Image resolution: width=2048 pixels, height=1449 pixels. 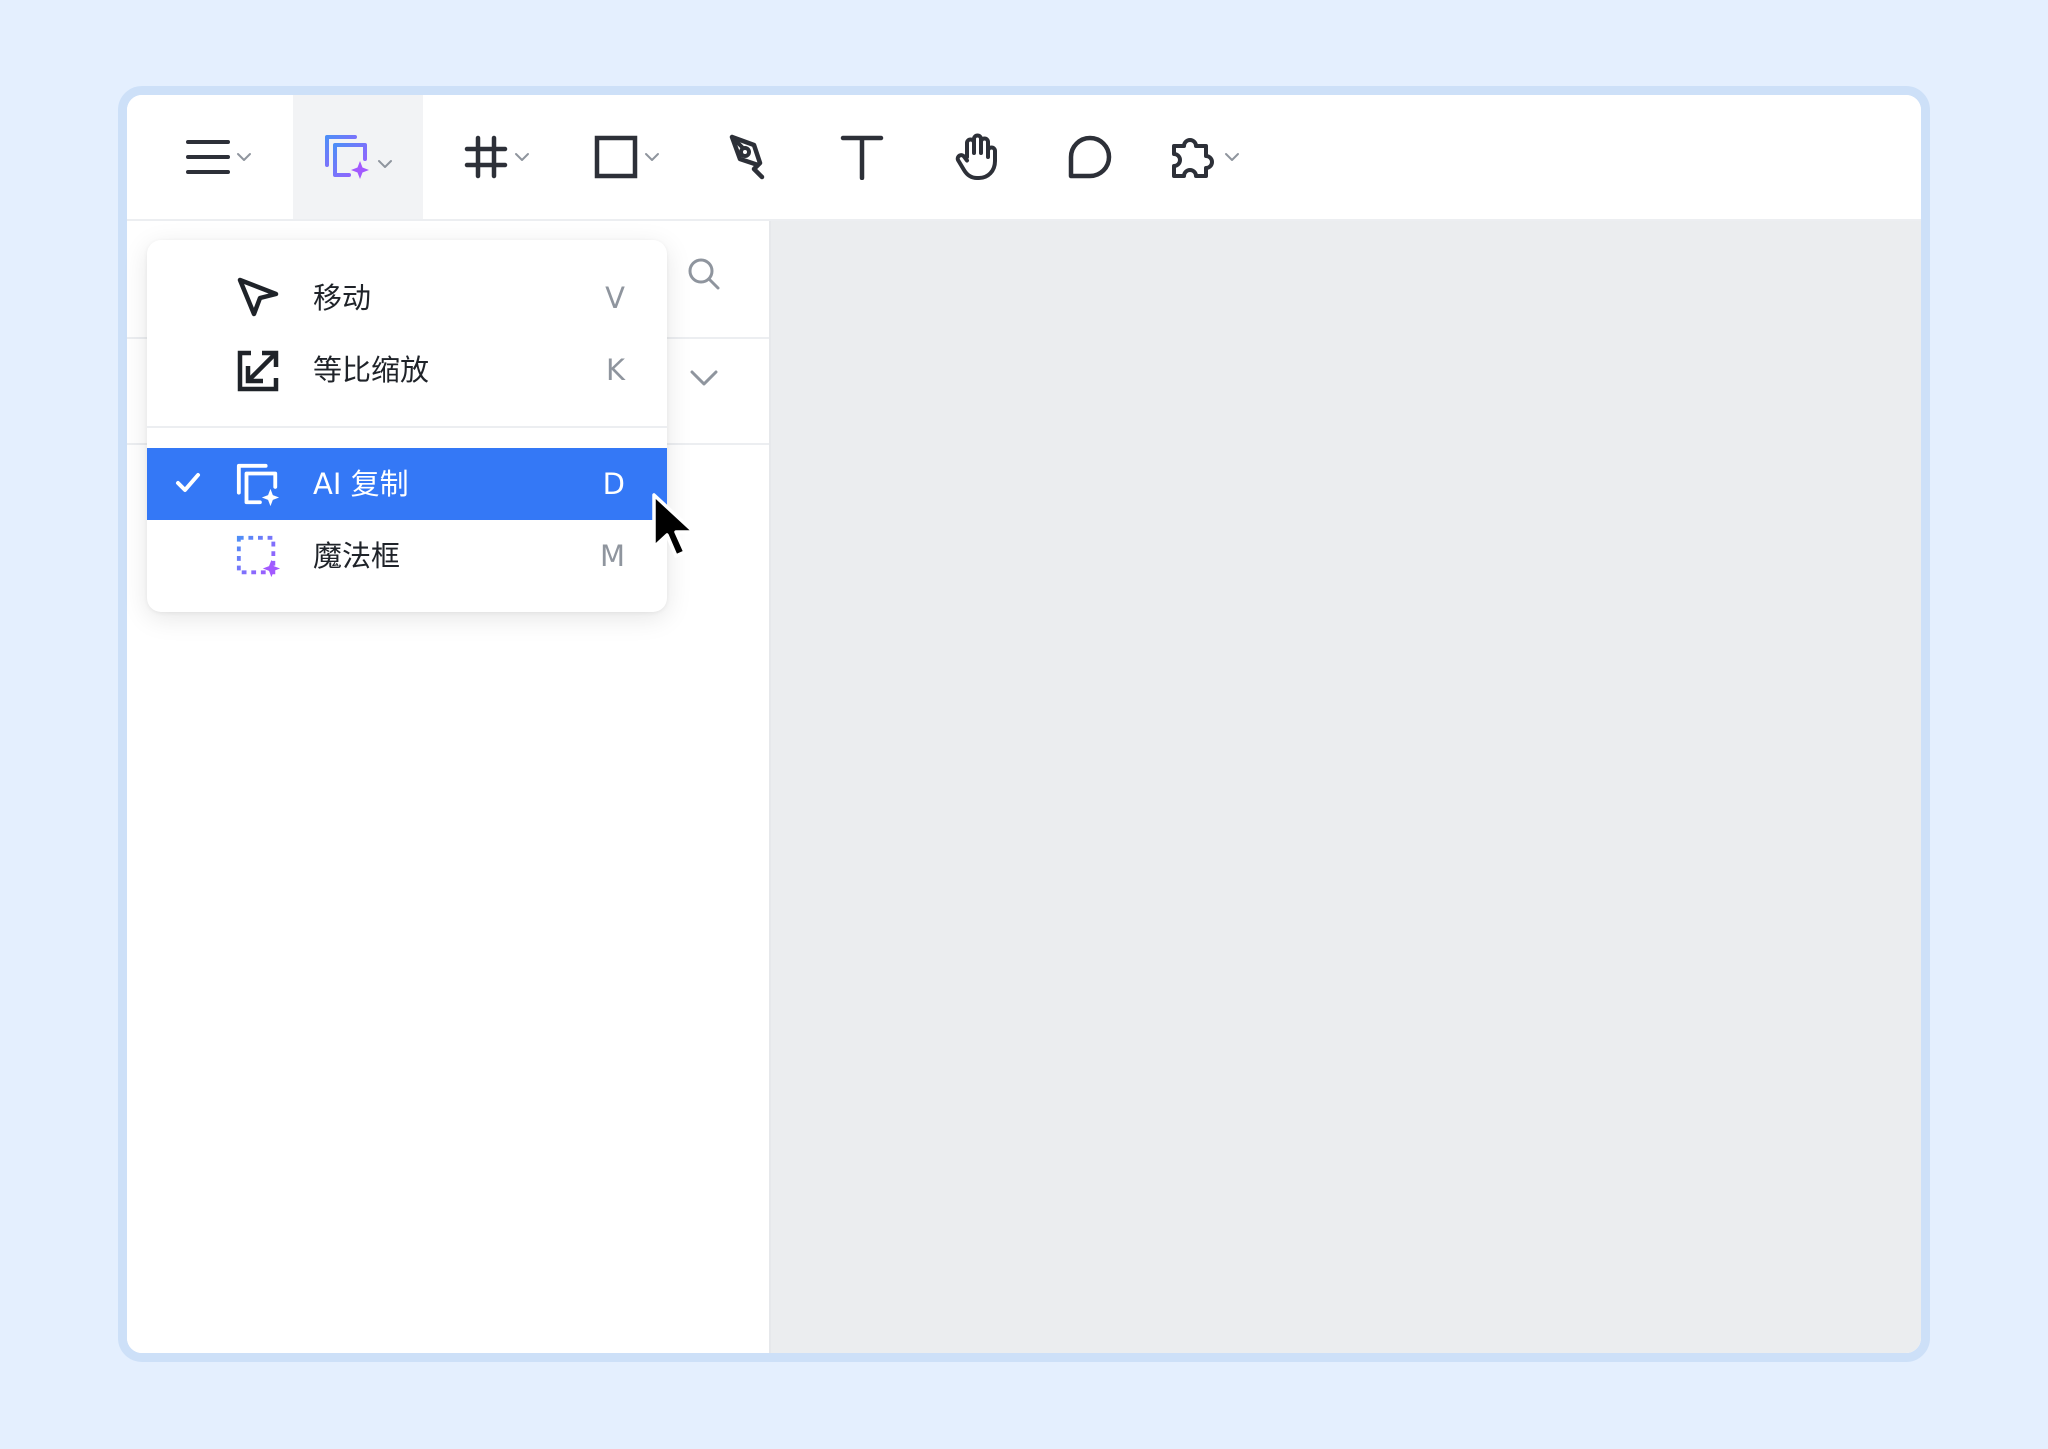 What do you see at coordinates (258, 297) in the screenshot?
I see `move-cursor-icon` at bounding box center [258, 297].